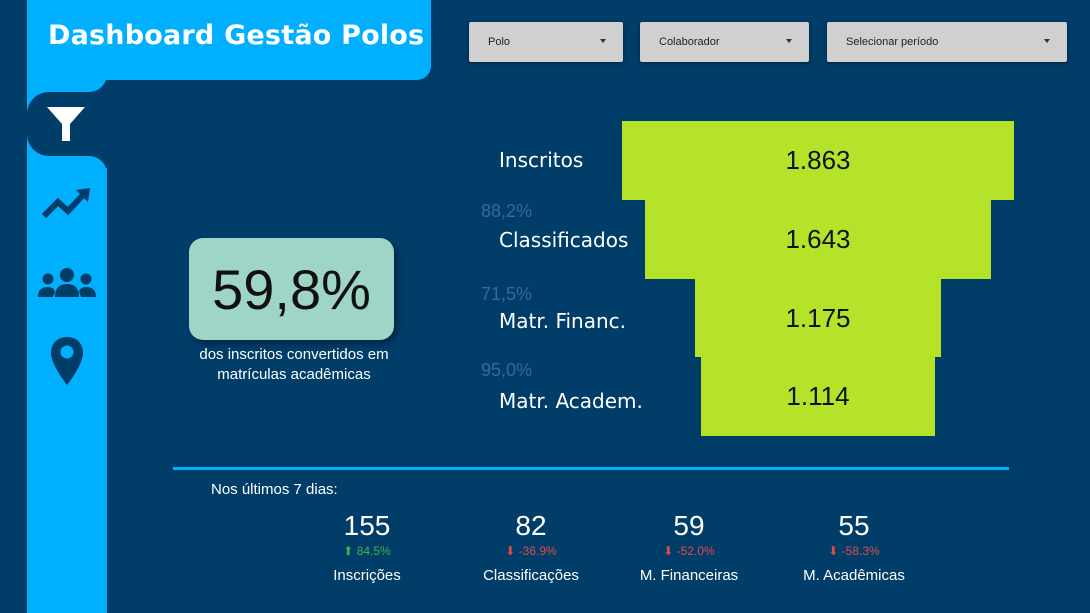  I want to click on location-pin-icon, so click(67, 361).